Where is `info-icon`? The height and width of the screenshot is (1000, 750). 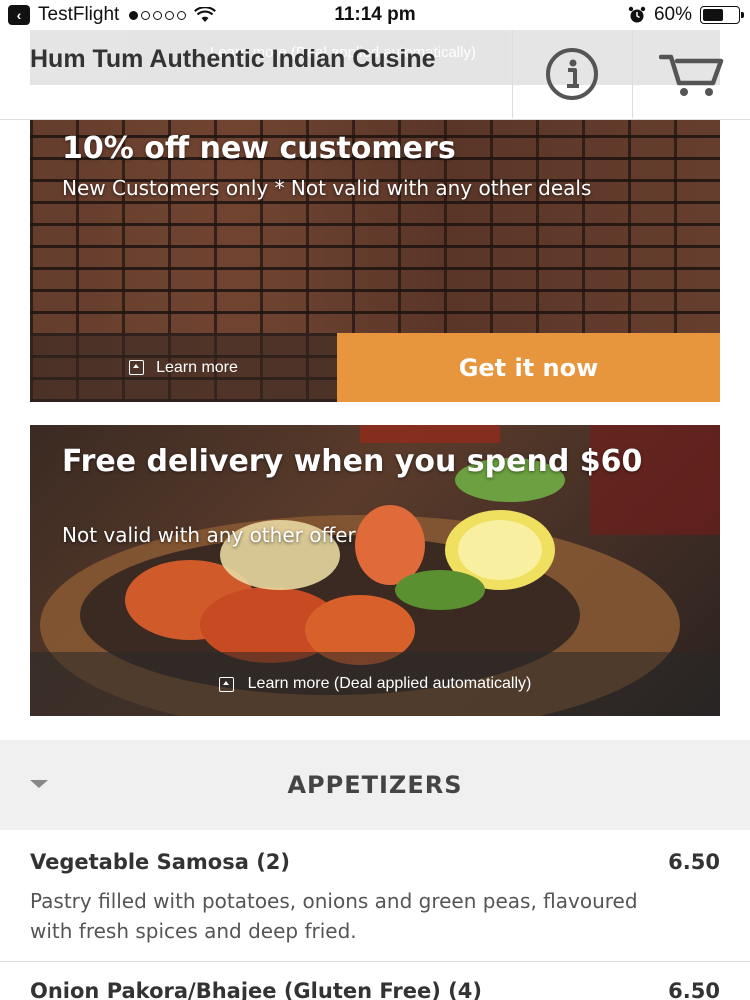 info-icon is located at coordinates (571, 74).